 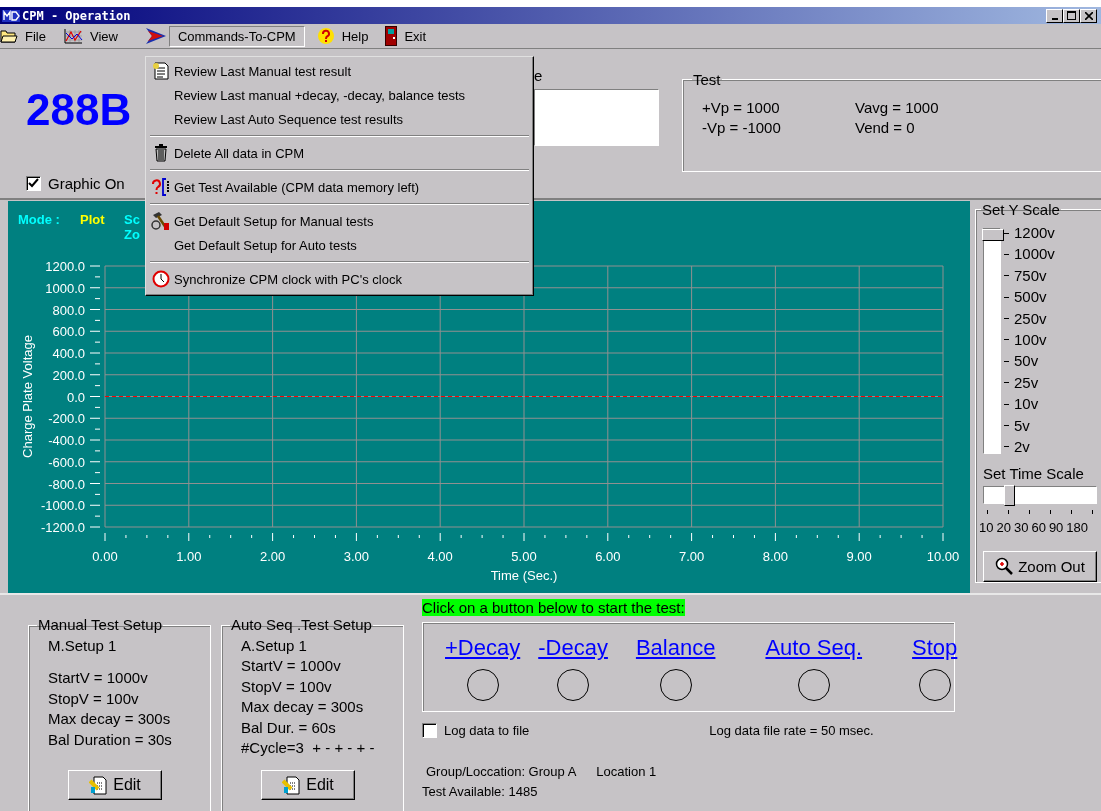 What do you see at coordinates (75, 183) in the screenshot?
I see `graphic-on-checkbox: Graphic On` at bounding box center [75, 183].